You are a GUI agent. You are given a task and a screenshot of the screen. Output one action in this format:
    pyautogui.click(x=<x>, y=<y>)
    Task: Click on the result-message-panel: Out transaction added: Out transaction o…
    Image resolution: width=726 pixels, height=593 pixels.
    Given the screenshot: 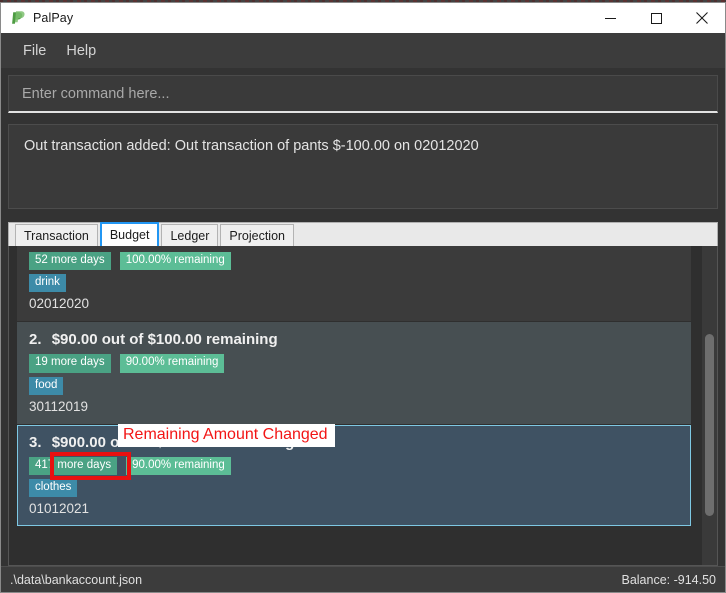 What is the action you would take?
    pyautogui.click(x=363, y=166)
    